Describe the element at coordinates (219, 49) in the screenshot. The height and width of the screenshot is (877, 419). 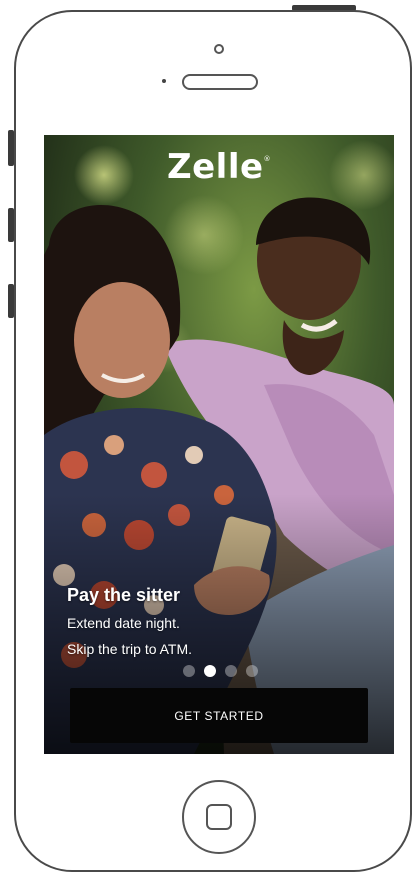
I see `front-camera-icon` at that location.